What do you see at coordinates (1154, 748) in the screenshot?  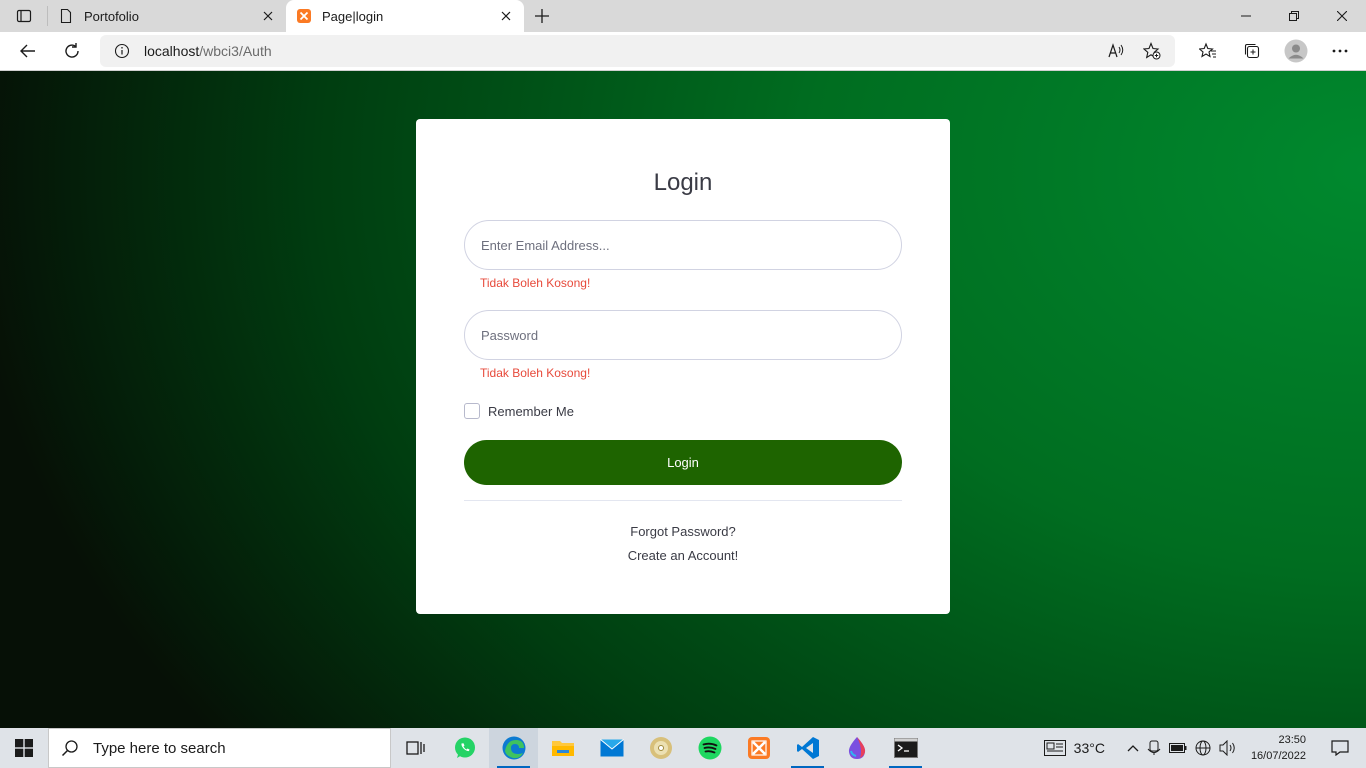 I see `meet-now-icon` at bounding box center [1154, 748].